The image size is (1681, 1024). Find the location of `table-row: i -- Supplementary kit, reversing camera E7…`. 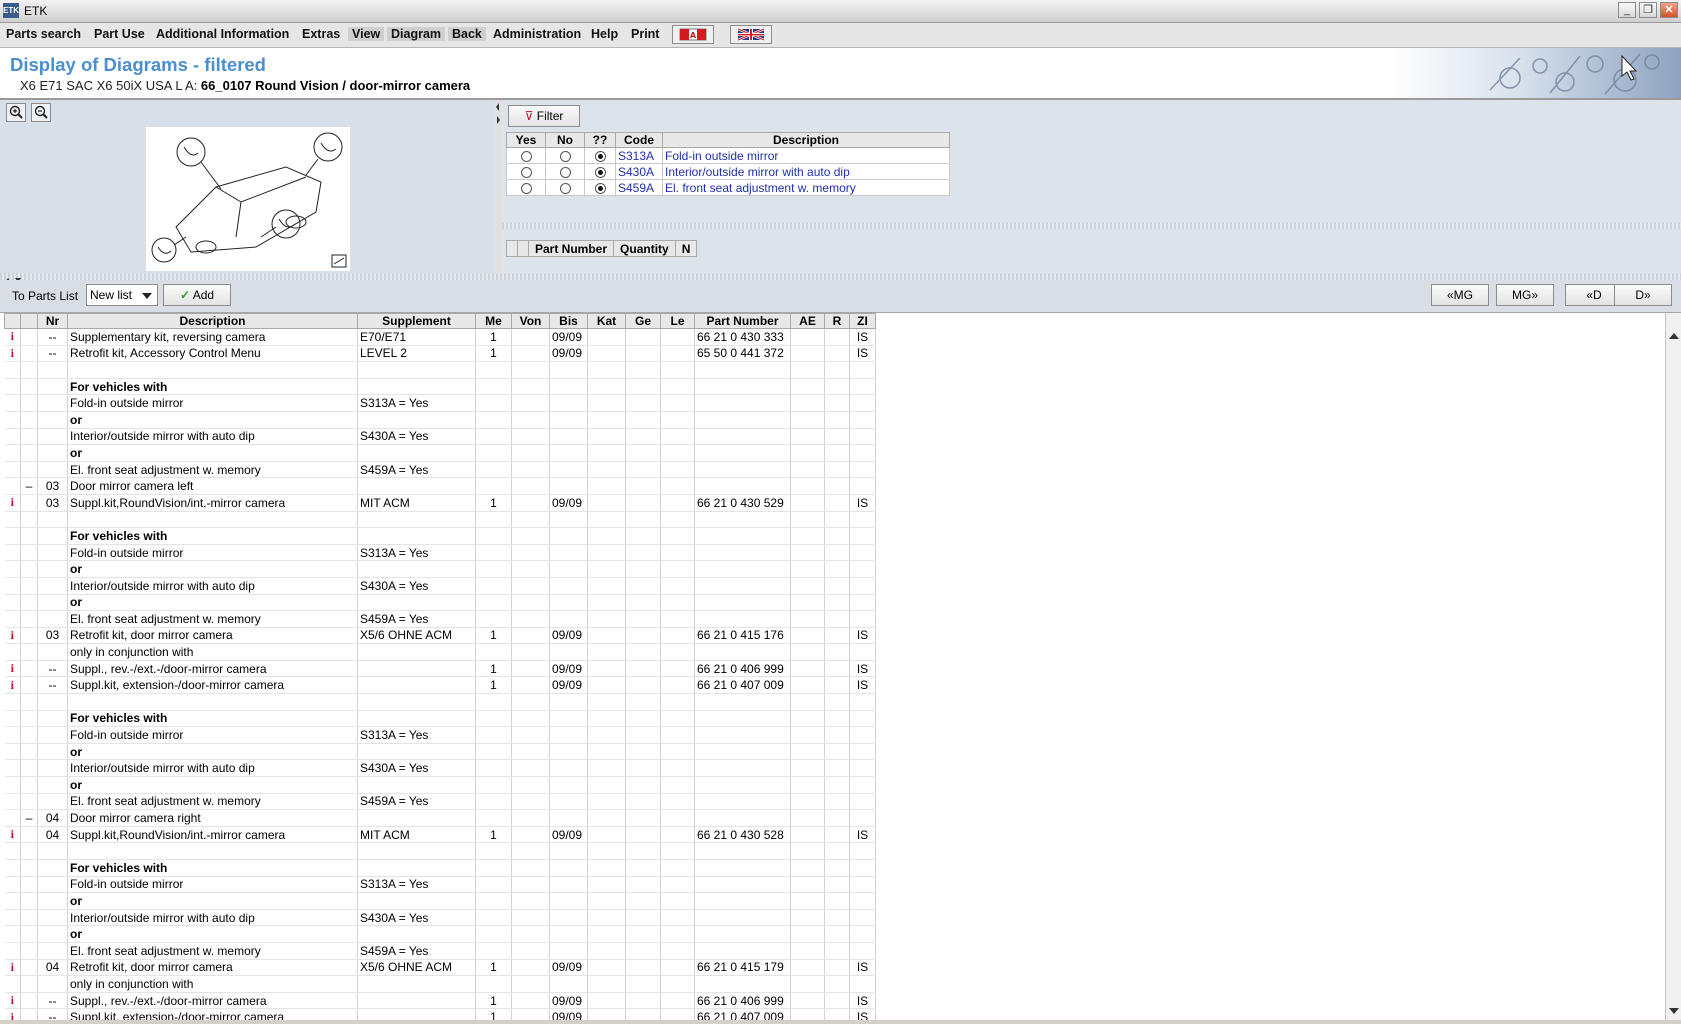

table-row: i -- Supplementary kit, reversing camera E7… is located at coordinates (440, 337).